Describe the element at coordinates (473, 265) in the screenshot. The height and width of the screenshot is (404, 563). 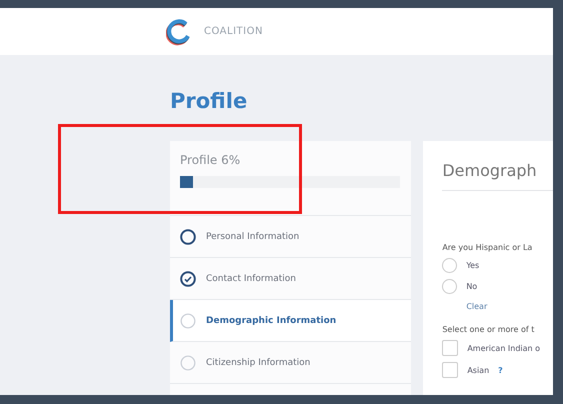
I see `option-label: Yes` at that location.